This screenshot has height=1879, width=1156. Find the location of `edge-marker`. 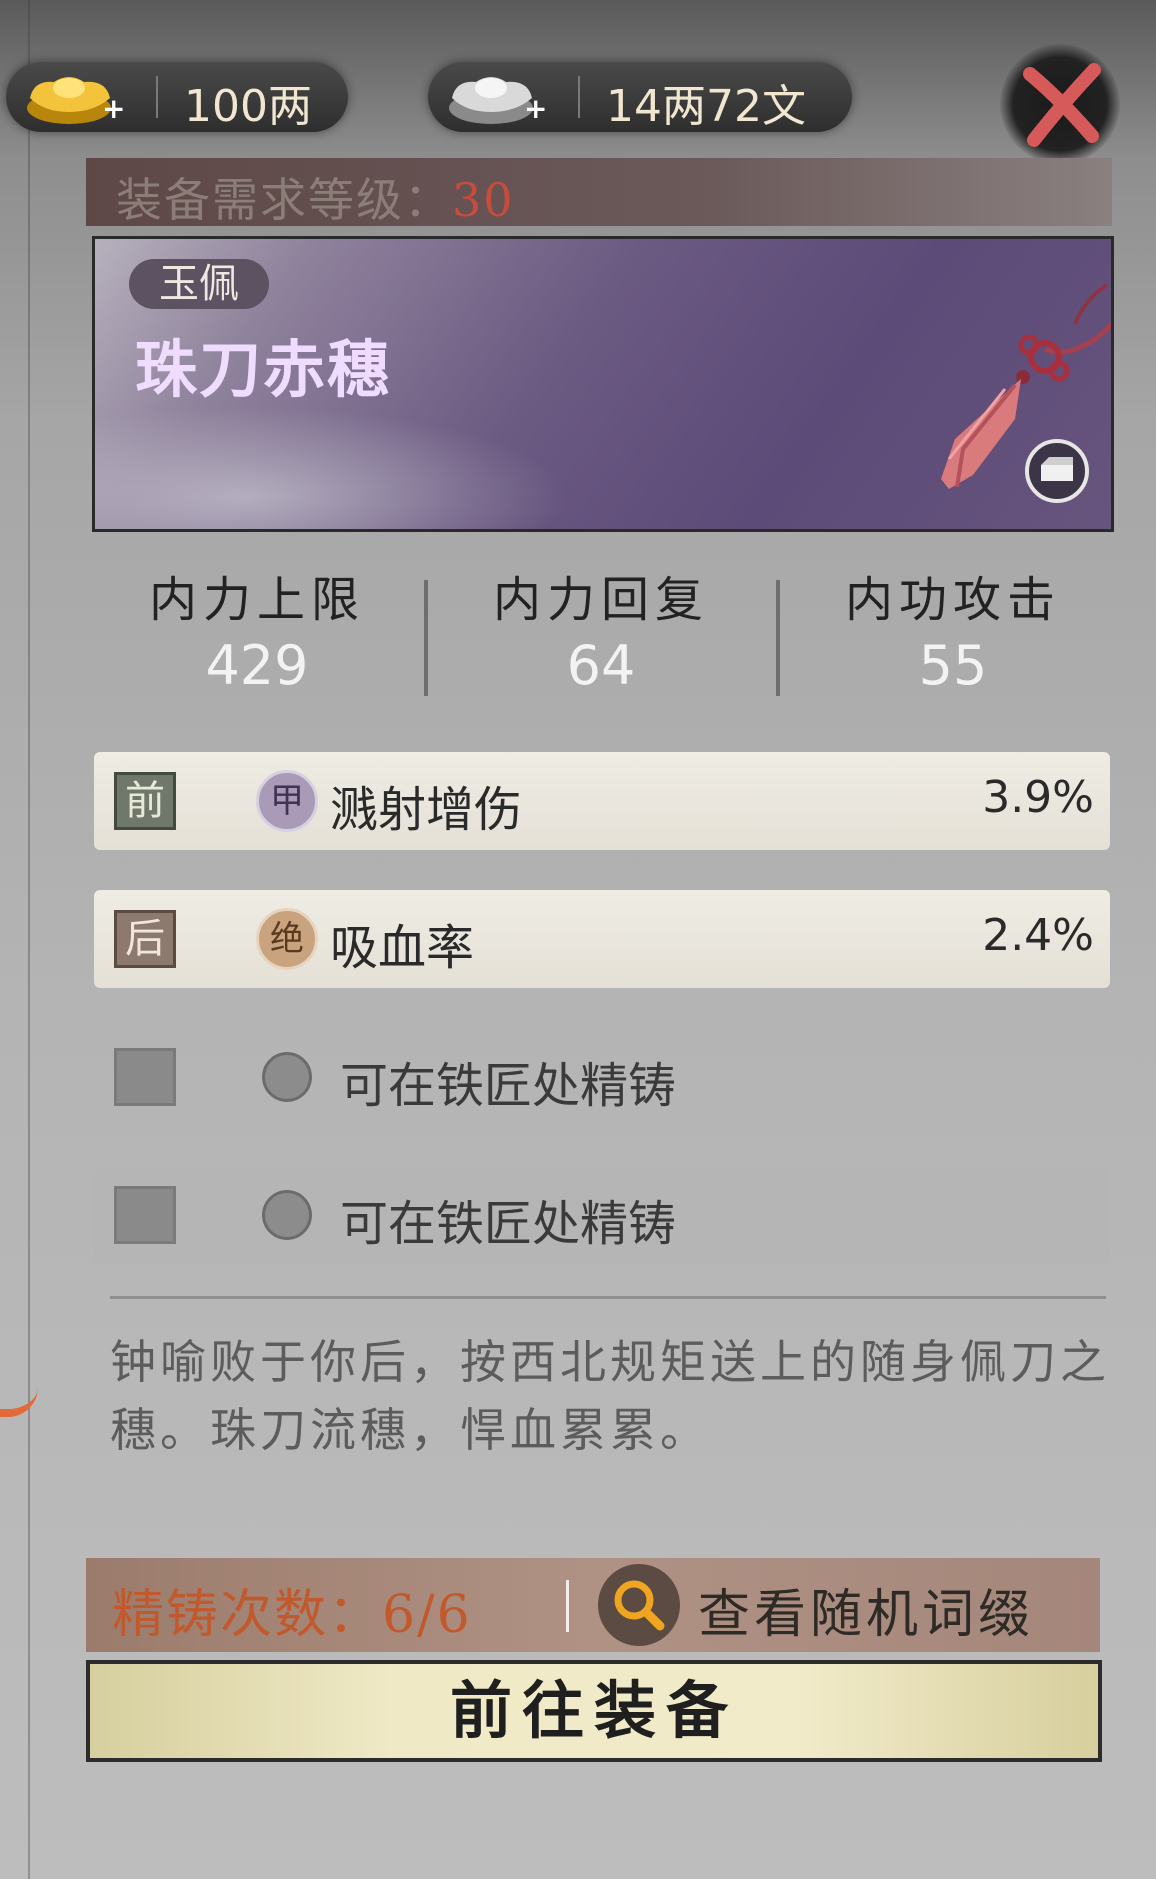

edge-marker is located at coordinates (19, 1401).